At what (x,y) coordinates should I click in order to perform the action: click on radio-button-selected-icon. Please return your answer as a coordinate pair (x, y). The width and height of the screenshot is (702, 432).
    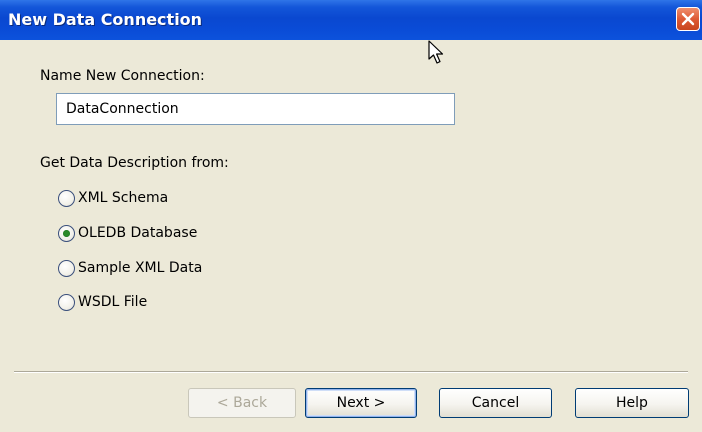
    Looking at the image, I should click on (66, 233).